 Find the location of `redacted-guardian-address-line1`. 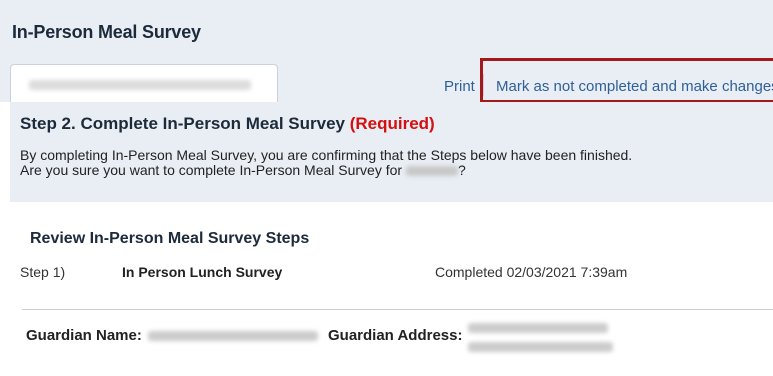

redacted-guardian-address-line1 is located at coordinates (538, 328).